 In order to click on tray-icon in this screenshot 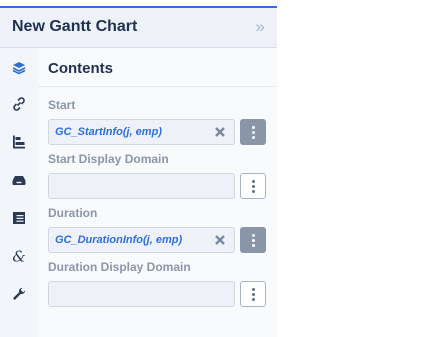, I will do `click(19, 180)`.